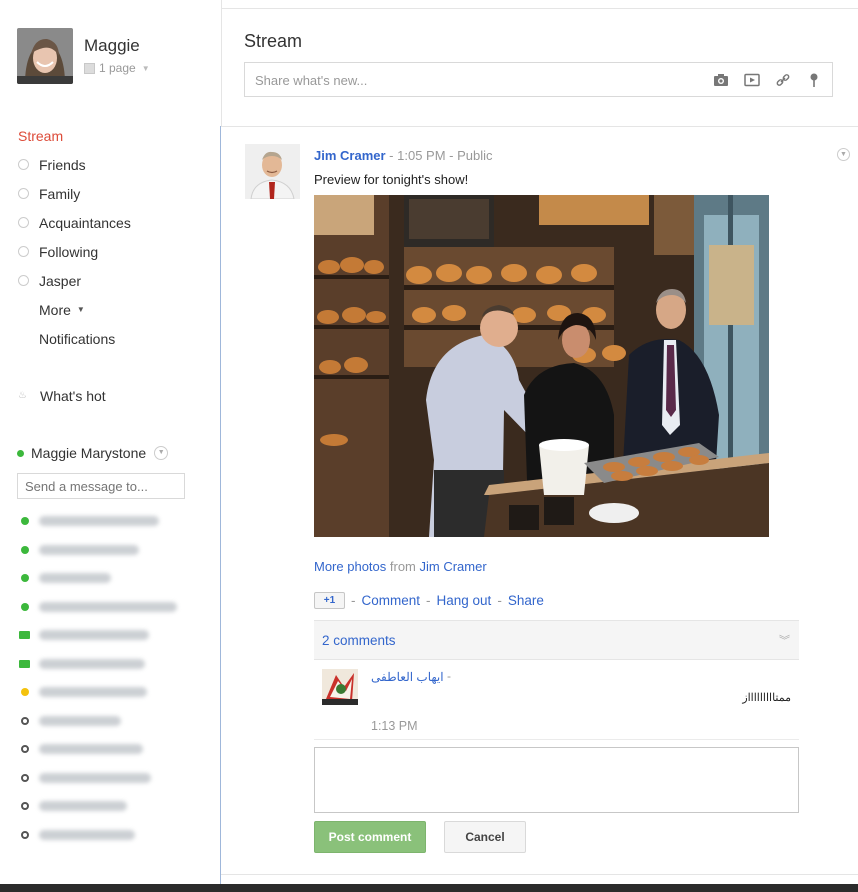 The width and height of the screenshot is (858, 892). I want to click on comment-author-link: ايهاب العاطفى, so click(407, 677).